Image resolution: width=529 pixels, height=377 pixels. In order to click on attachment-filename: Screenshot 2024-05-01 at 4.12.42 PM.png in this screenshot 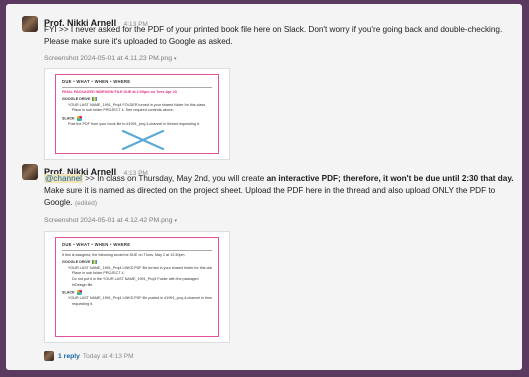, I will do `click(108, 220)`.